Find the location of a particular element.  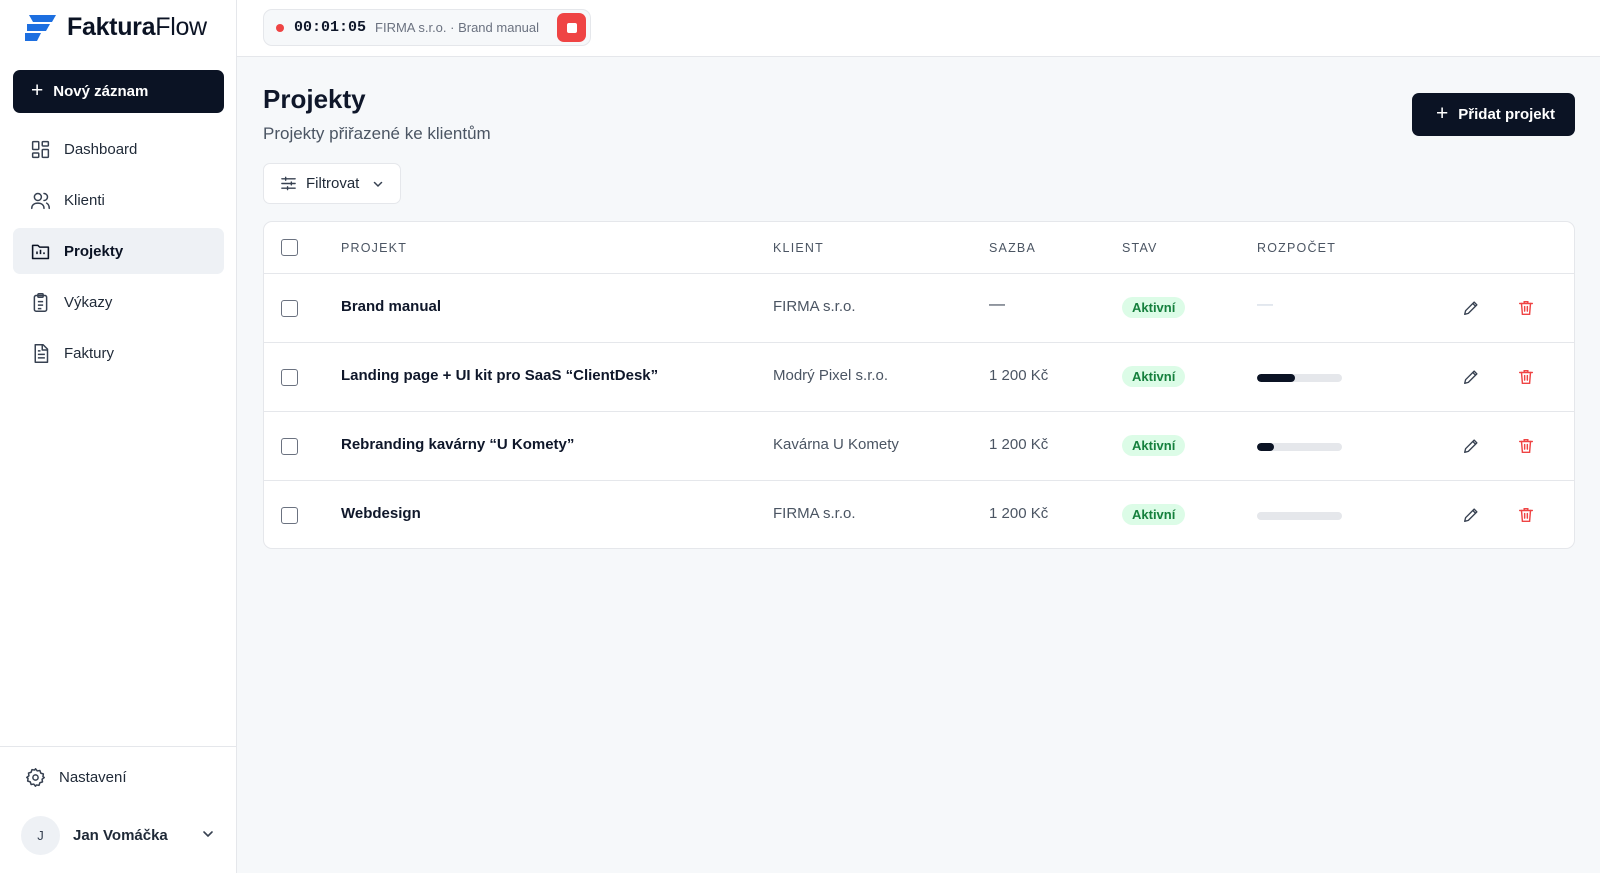

add-project-button: + Přidat projekt is located at coordinates (1493, 114).